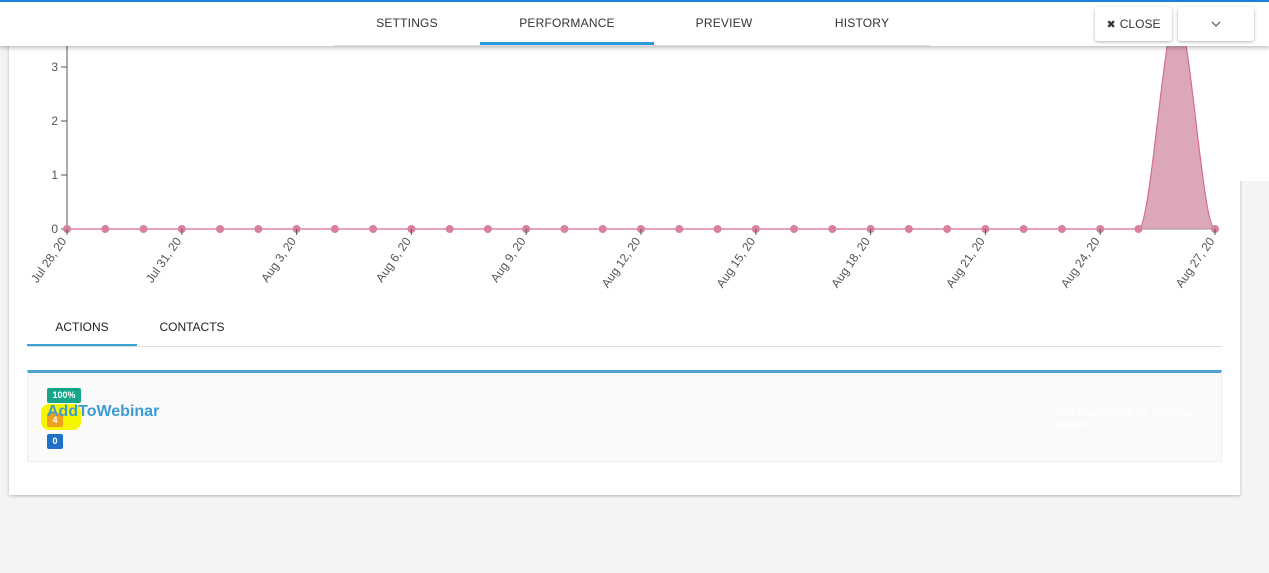 This screenshot has height=573, width=1269. Describe the element at coordinates (393, 259) in the screenshot. I see `x-tick-label: Aug 6, 20` at that location.